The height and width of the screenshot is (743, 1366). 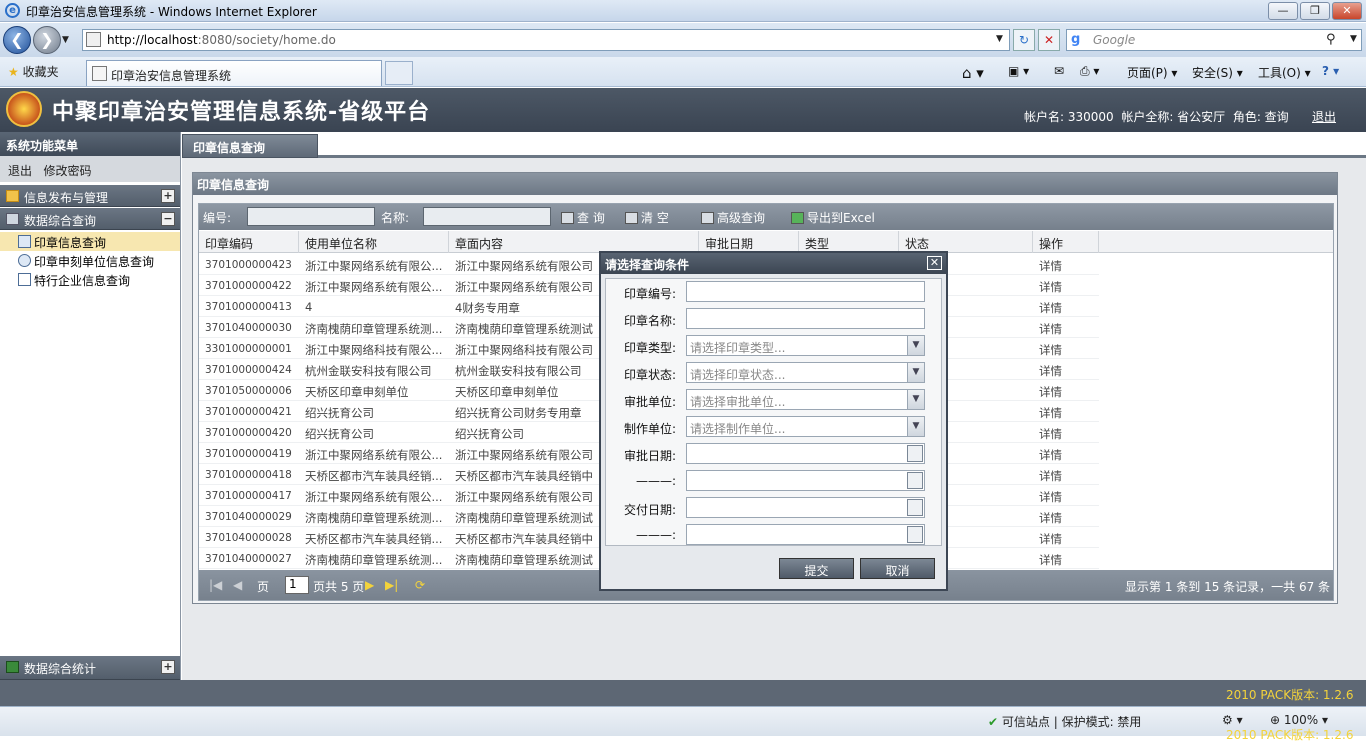 What do you see at coordinates (20, 171) in the screenshot?
I see `sidebar-logout-link: 退出` at bounding box center [20, 171].